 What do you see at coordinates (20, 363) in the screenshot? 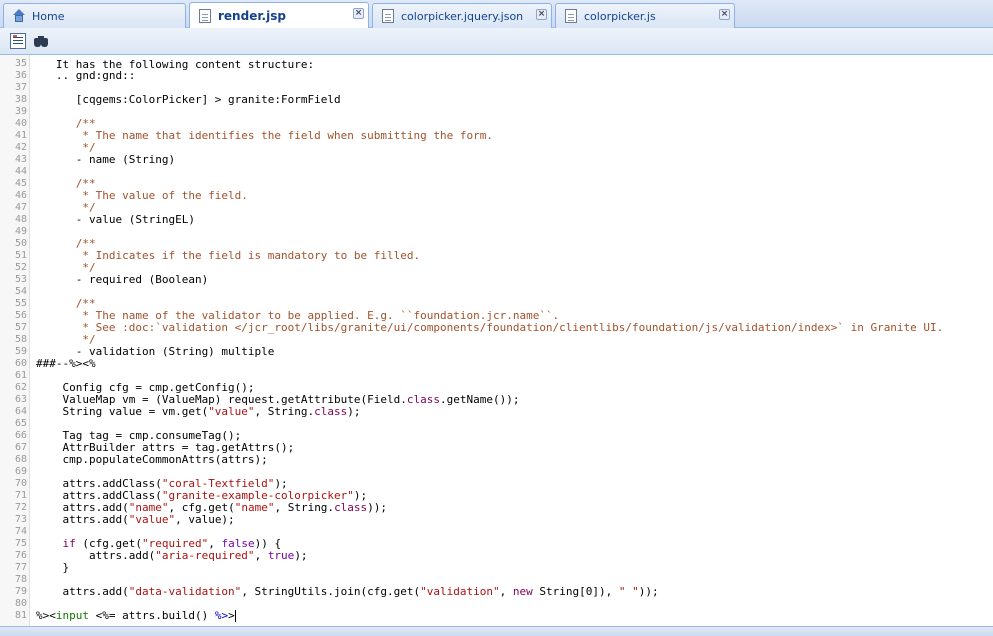
I see `line-number: 60` at bounding box center [20, 363].